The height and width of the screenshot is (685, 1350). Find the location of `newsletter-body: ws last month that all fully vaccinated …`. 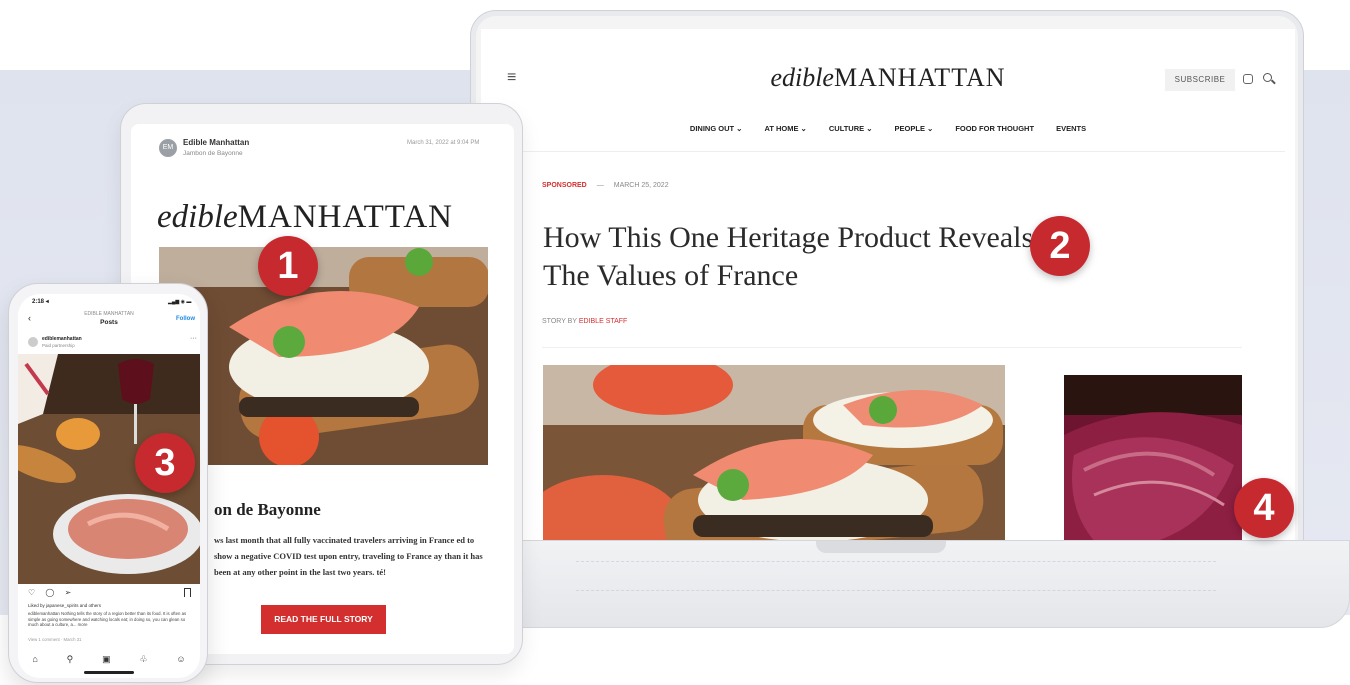

newsletter-body: ws last month that all fully vaccinated … is located at coordinates (348, 556).